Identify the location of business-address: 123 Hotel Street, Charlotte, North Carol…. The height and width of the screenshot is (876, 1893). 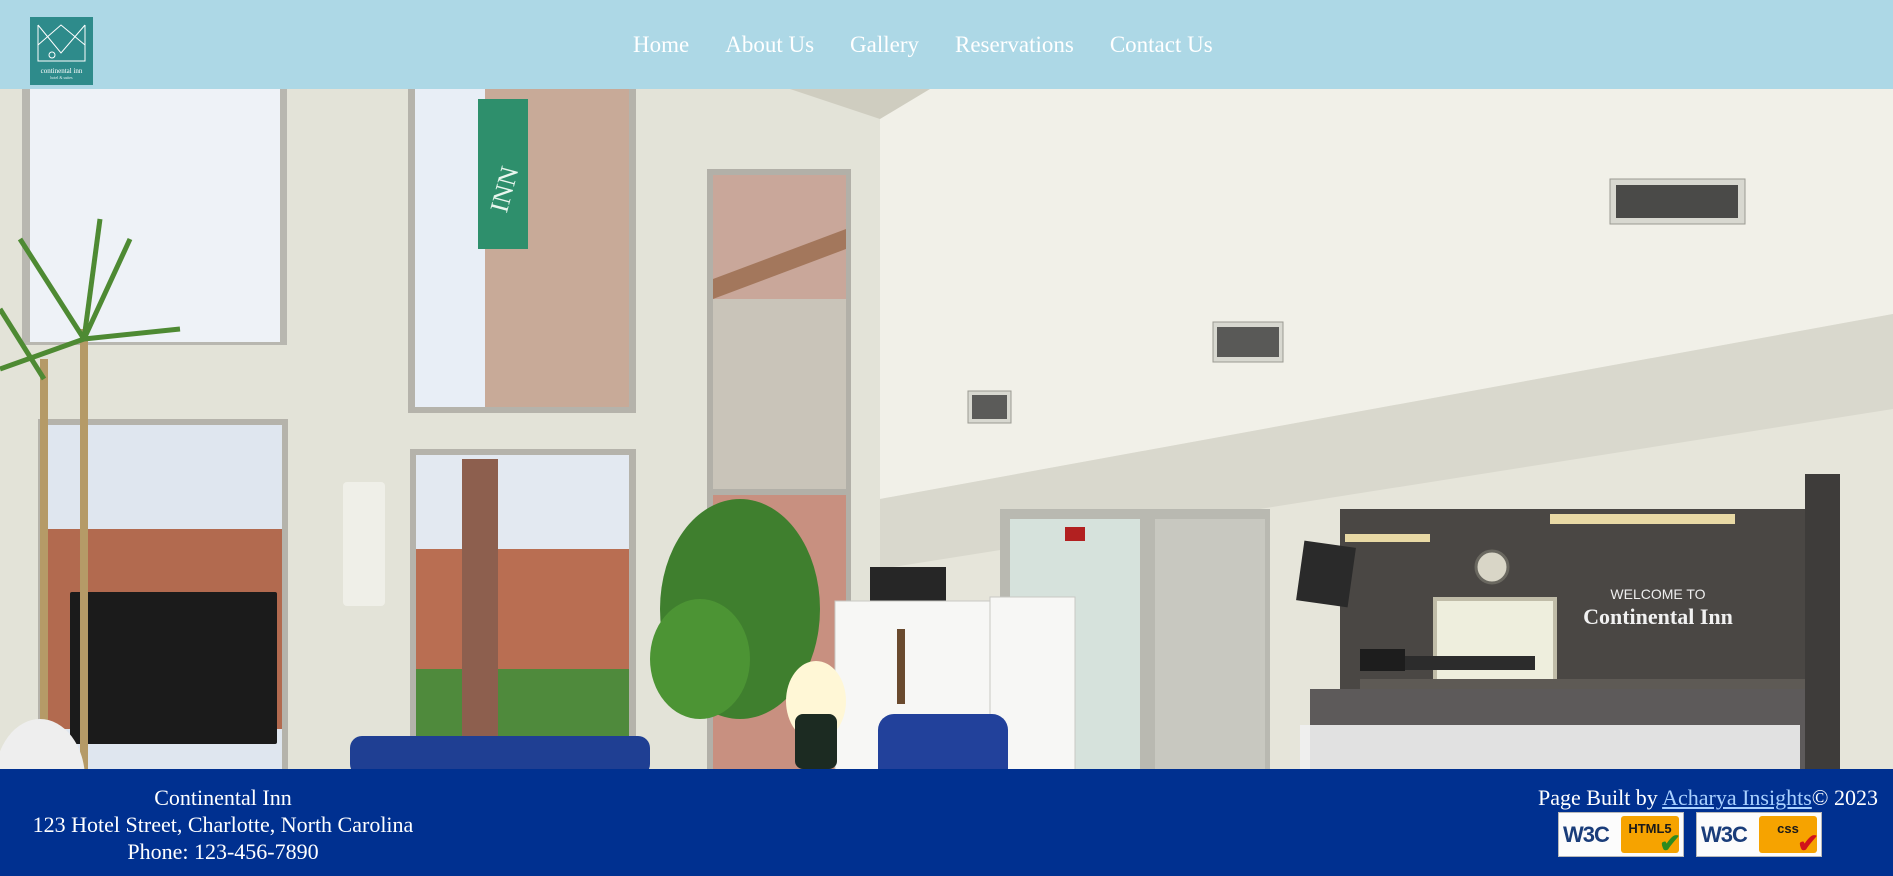
(223, 824).